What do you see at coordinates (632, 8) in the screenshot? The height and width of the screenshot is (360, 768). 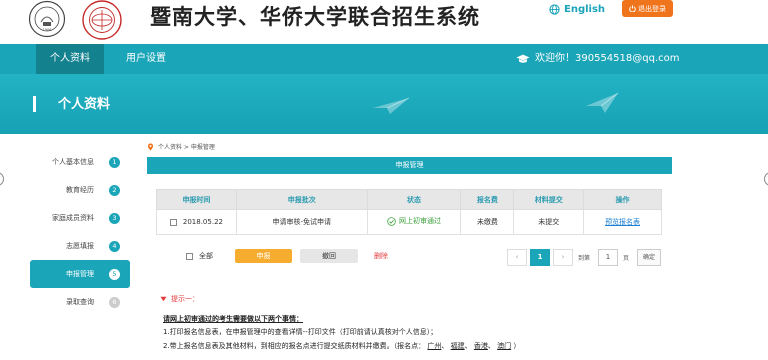 I see `power-icon` at bounding box center [632, 8].